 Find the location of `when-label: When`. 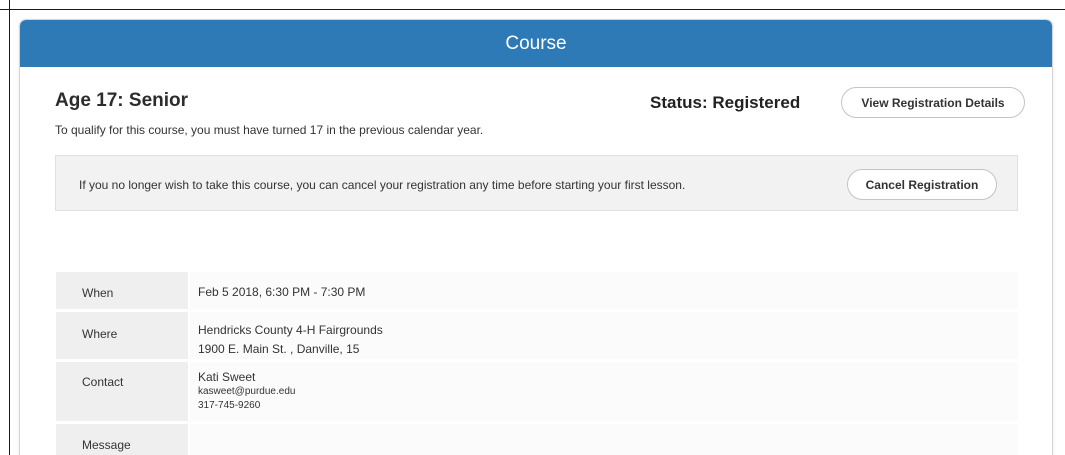

when-label: When is located at coordinates (122, 290).